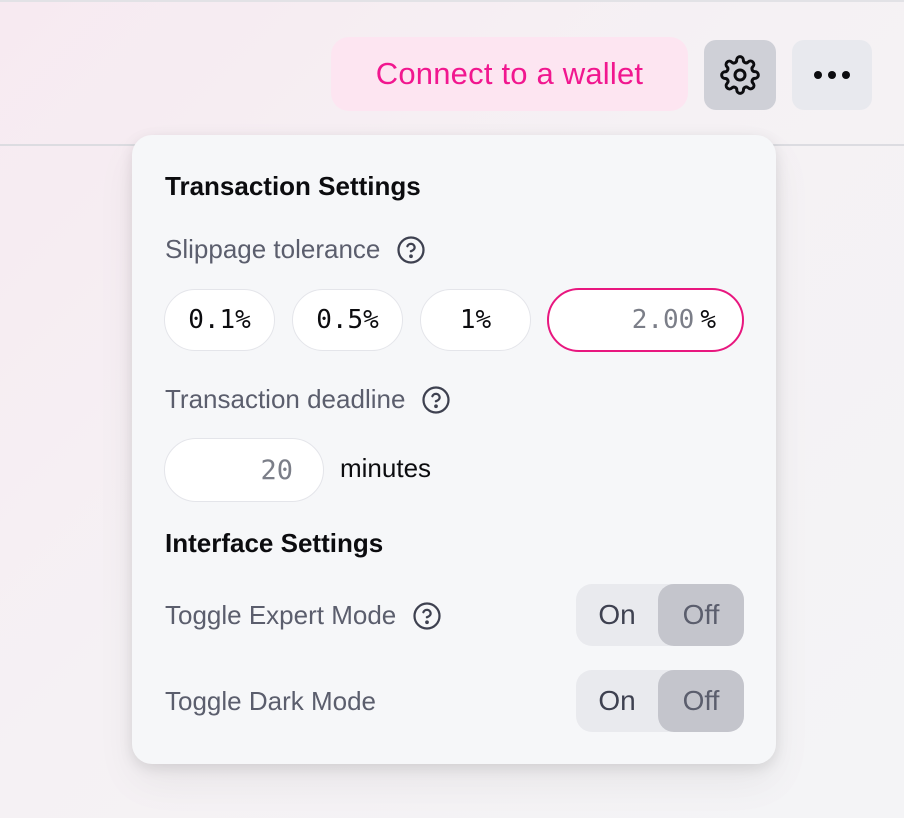  I want to click on slippage-custom-input: 2.00 %, so click(645, 320).